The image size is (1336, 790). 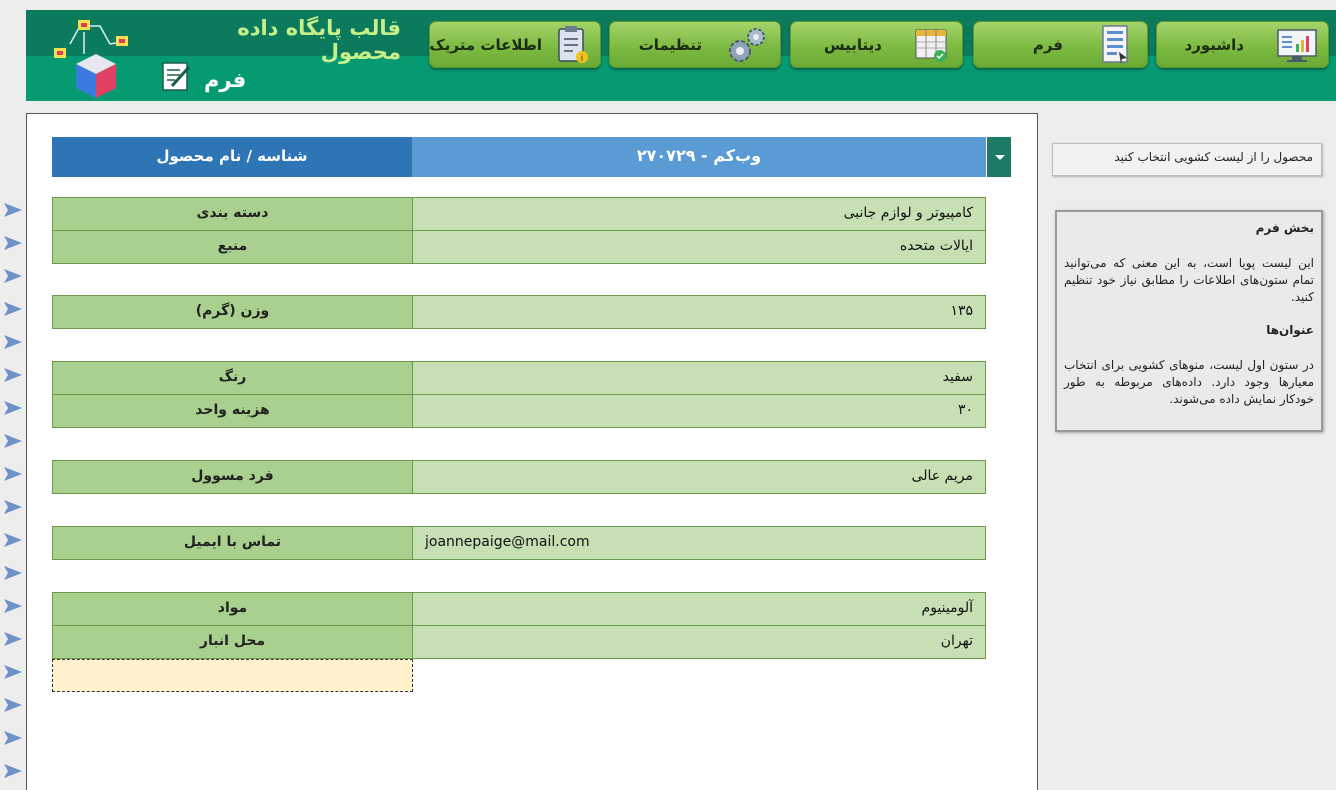 I want to click on database-icon, so click(x=931, y=45).